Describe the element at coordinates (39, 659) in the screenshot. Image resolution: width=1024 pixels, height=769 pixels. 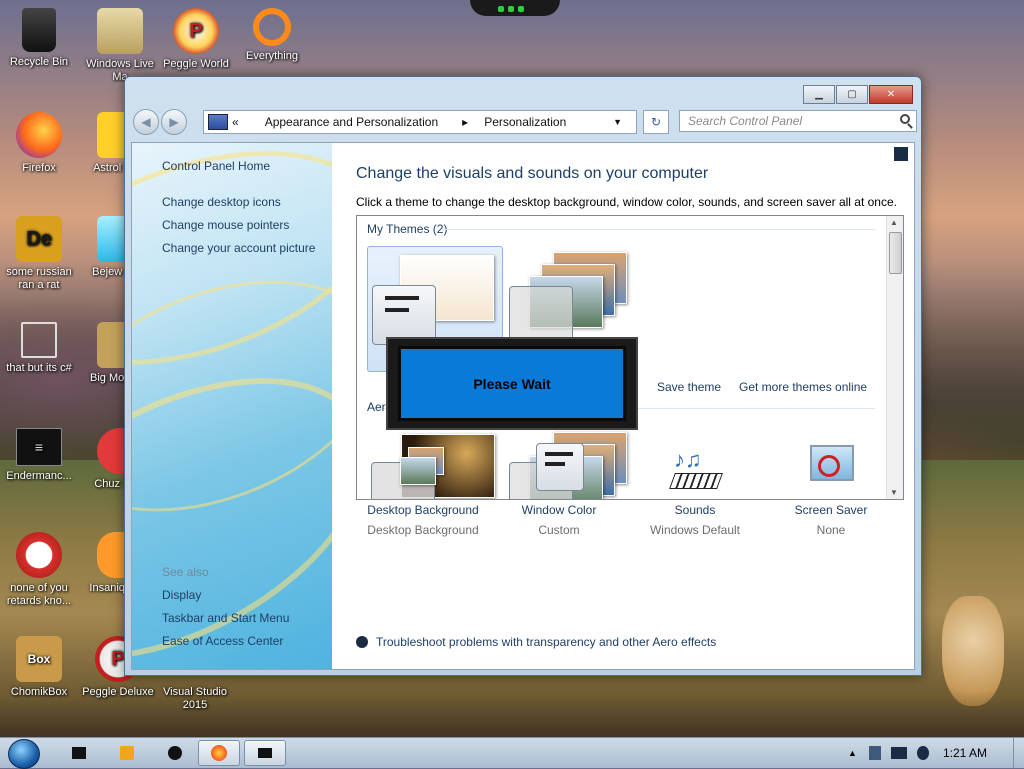
I see `chomikbox-icon: Box` at that location.